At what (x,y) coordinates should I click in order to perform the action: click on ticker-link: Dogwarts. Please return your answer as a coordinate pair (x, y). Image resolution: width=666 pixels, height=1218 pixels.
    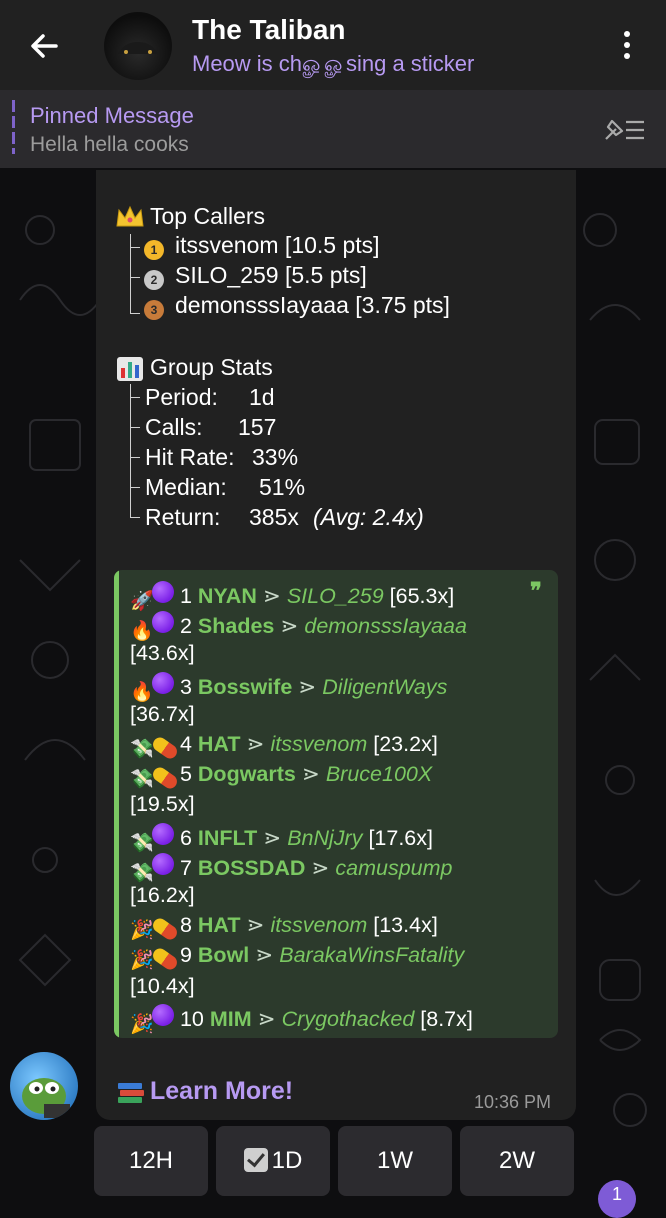
    Looking at the image, I should click on (247, 774).